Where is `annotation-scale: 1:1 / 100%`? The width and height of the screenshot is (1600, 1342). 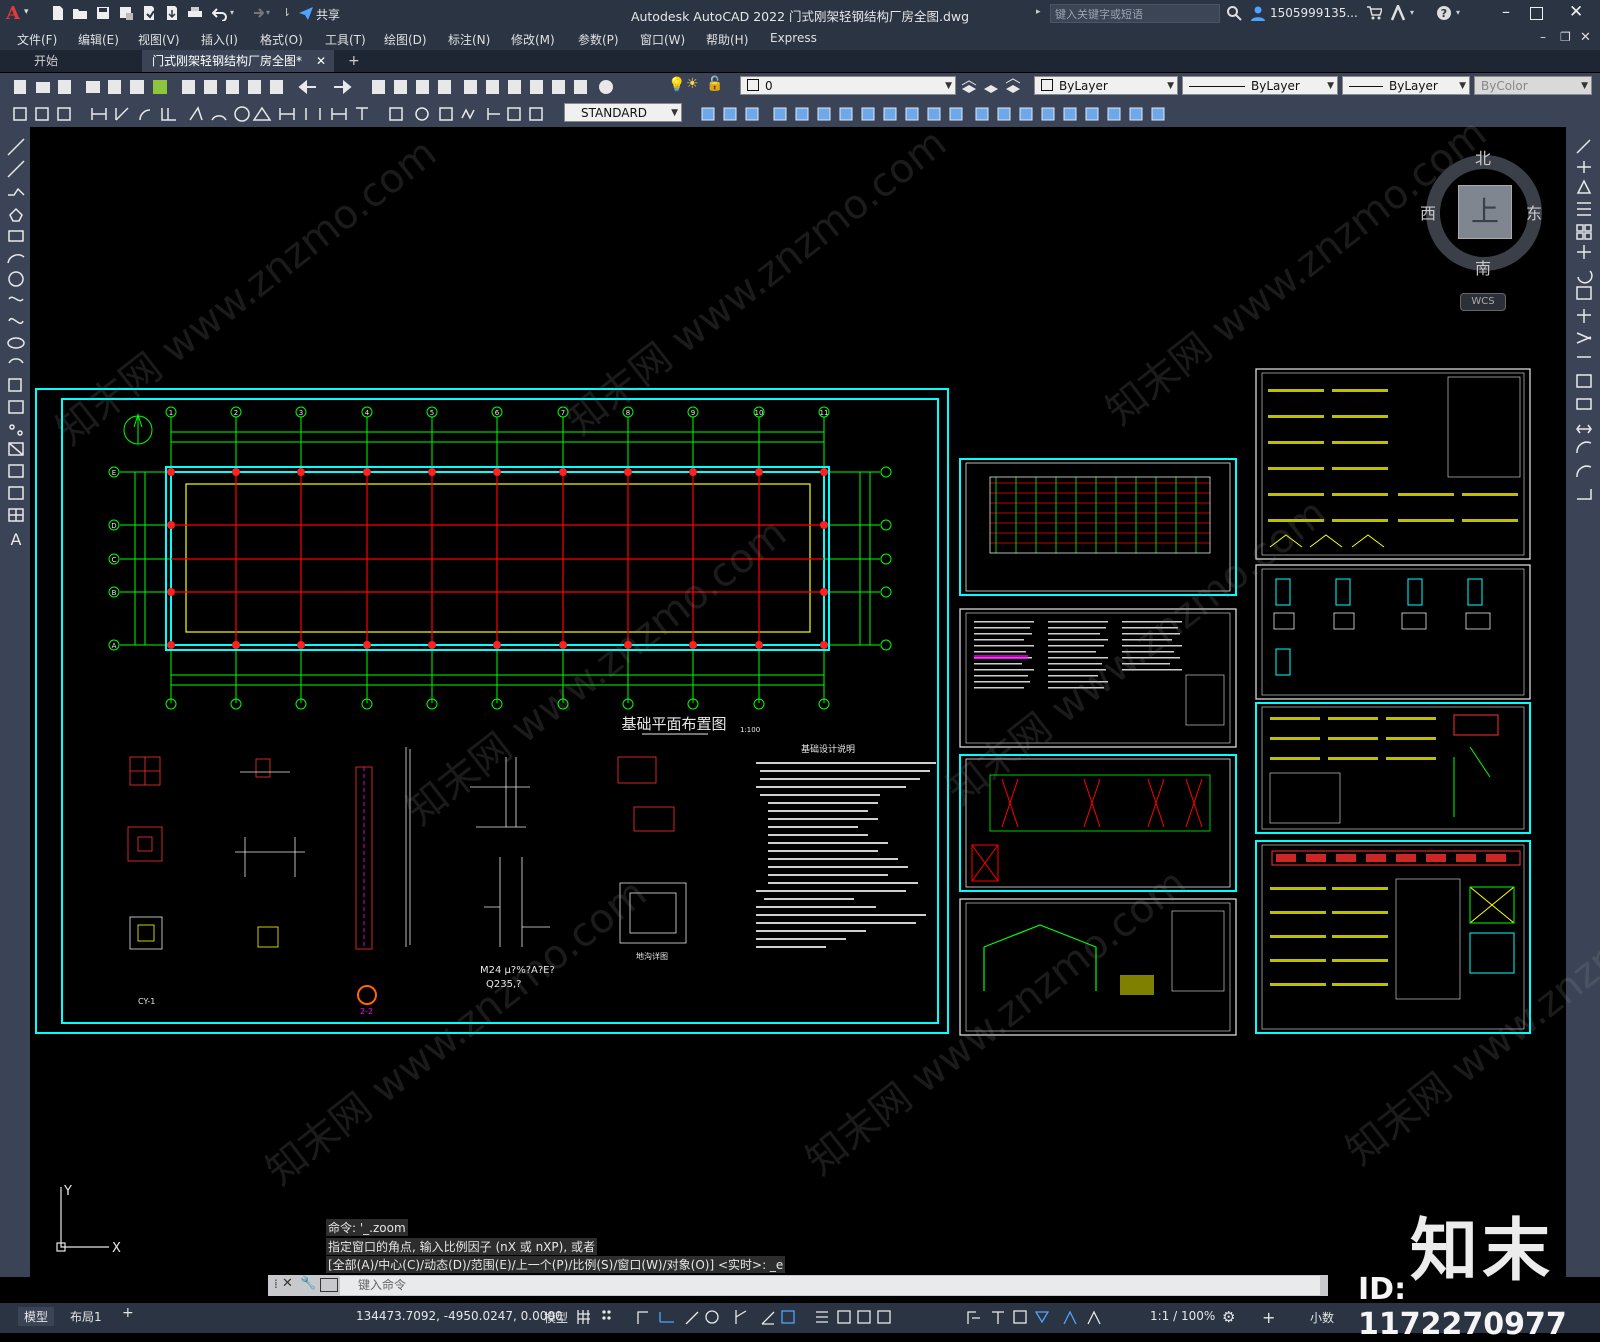
annotation-scale: 1:1 / 100% is located at coordinates (1182, 1316).